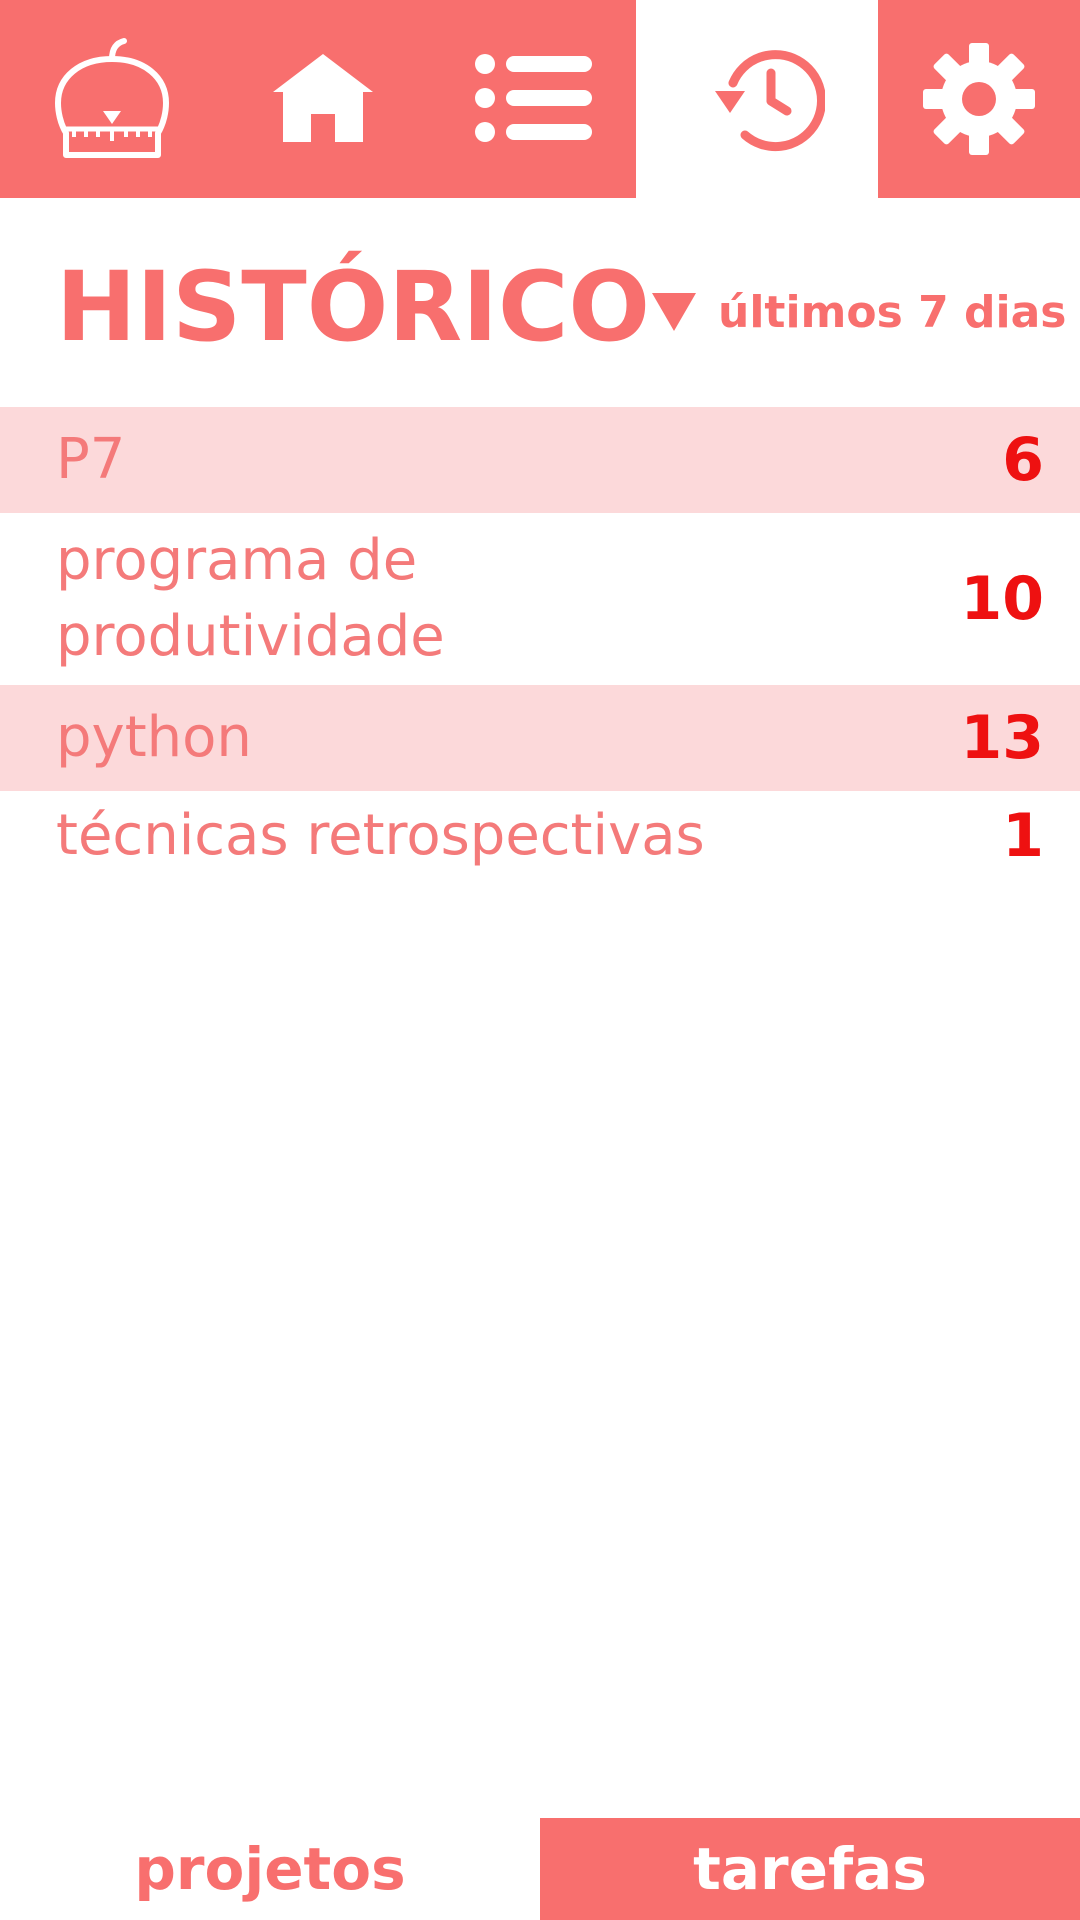 The height and width of the screenshot is (1920, 1080). I want to click on history-icon, so click(765, 99).